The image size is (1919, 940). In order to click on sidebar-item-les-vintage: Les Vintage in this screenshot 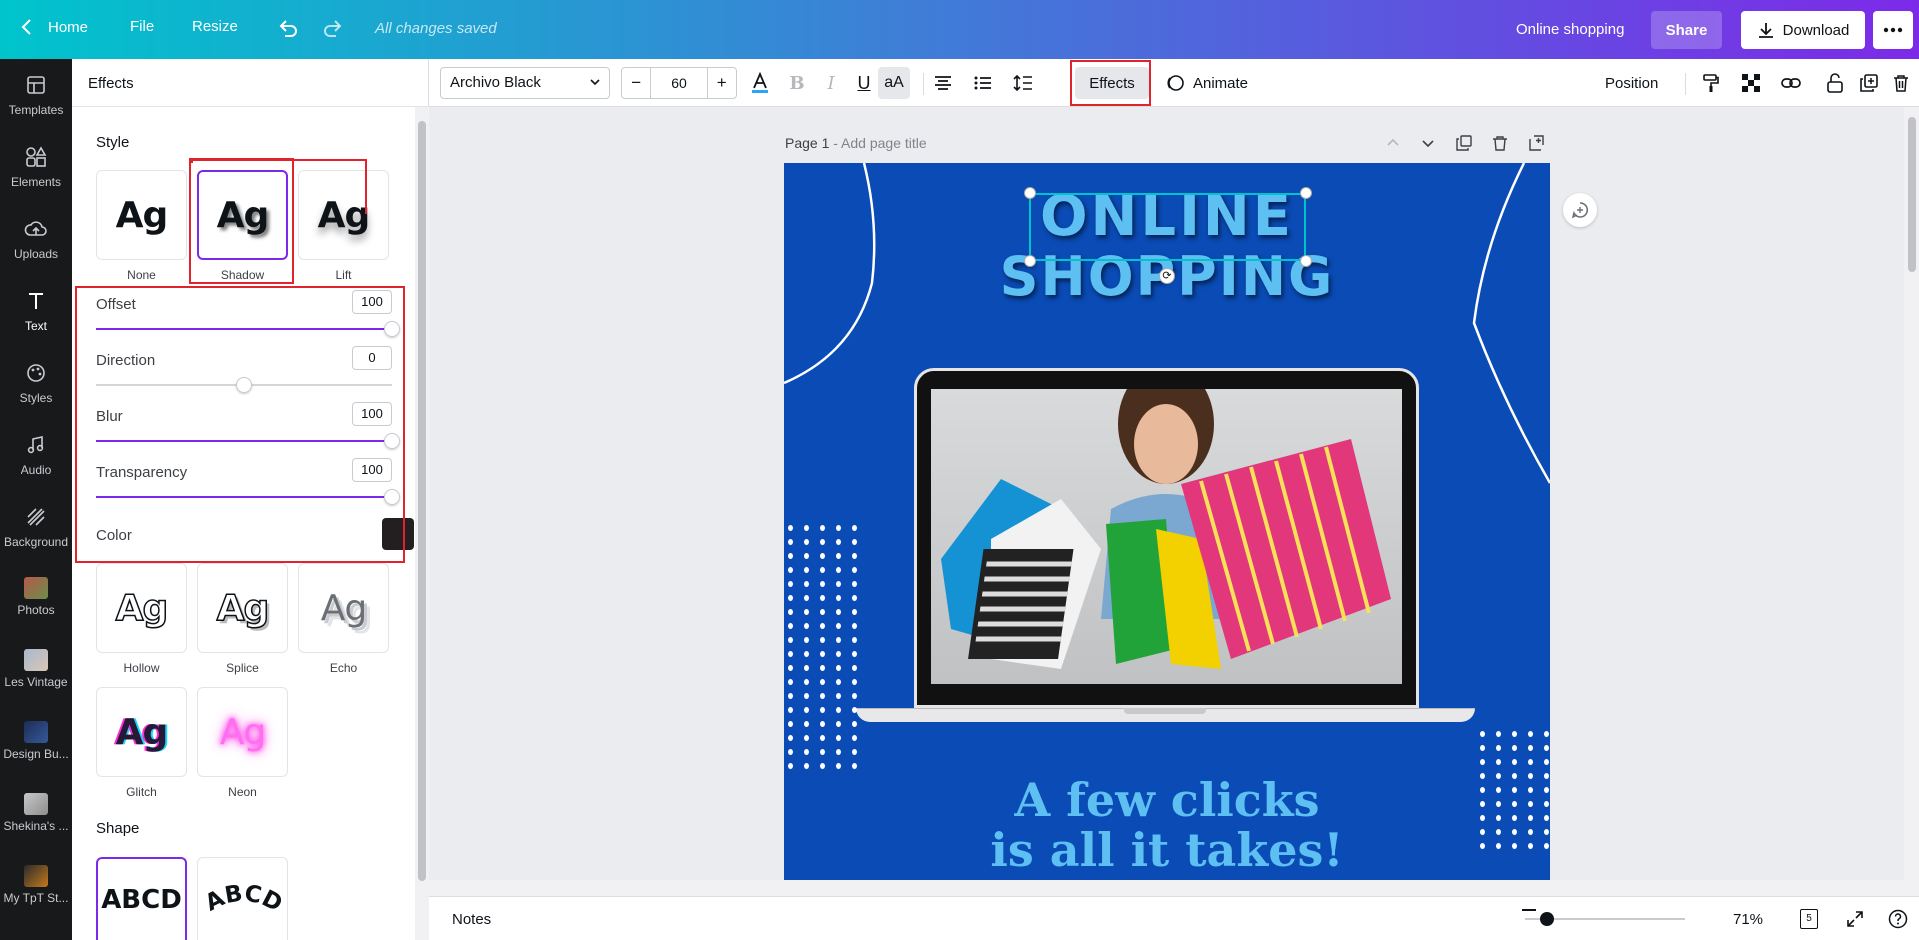, I will do `click(36, 670)`.